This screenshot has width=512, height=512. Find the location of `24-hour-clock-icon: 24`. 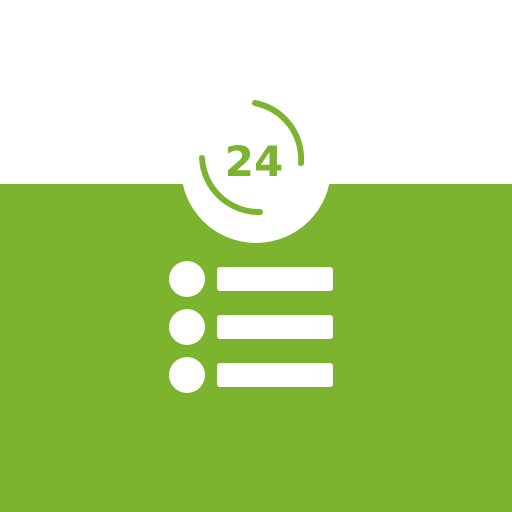

24-hour-clock-icon: 24 is located at coordinates (252, 158).